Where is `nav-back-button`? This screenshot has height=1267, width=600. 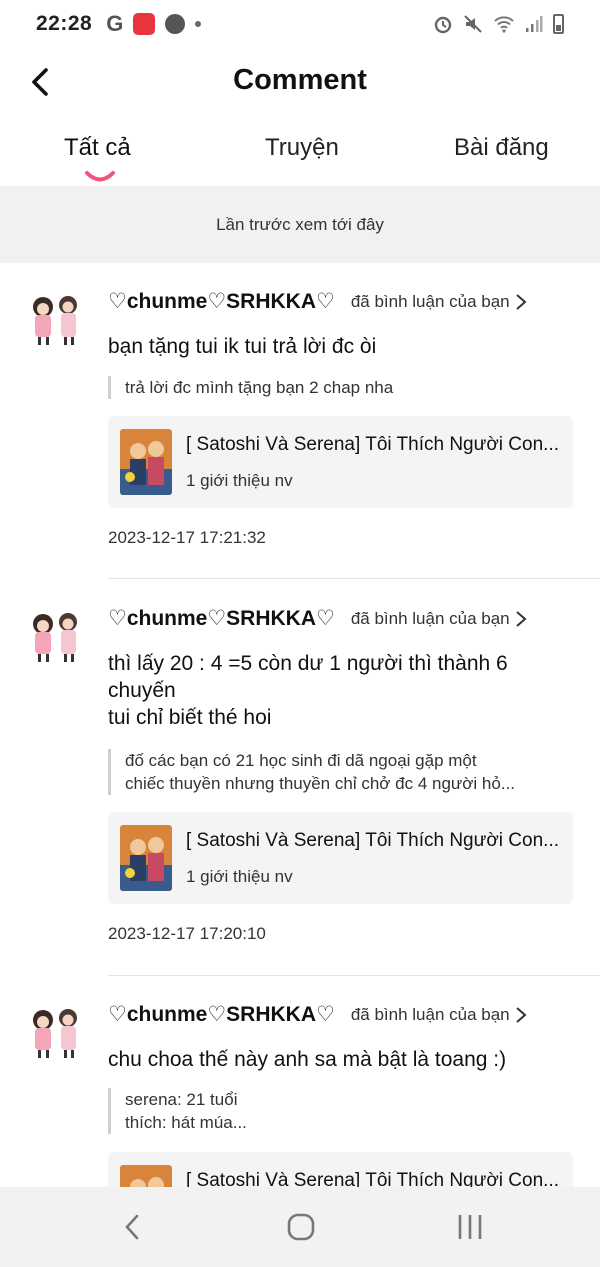 nav-back-button is located at coordinates (132, 1227).